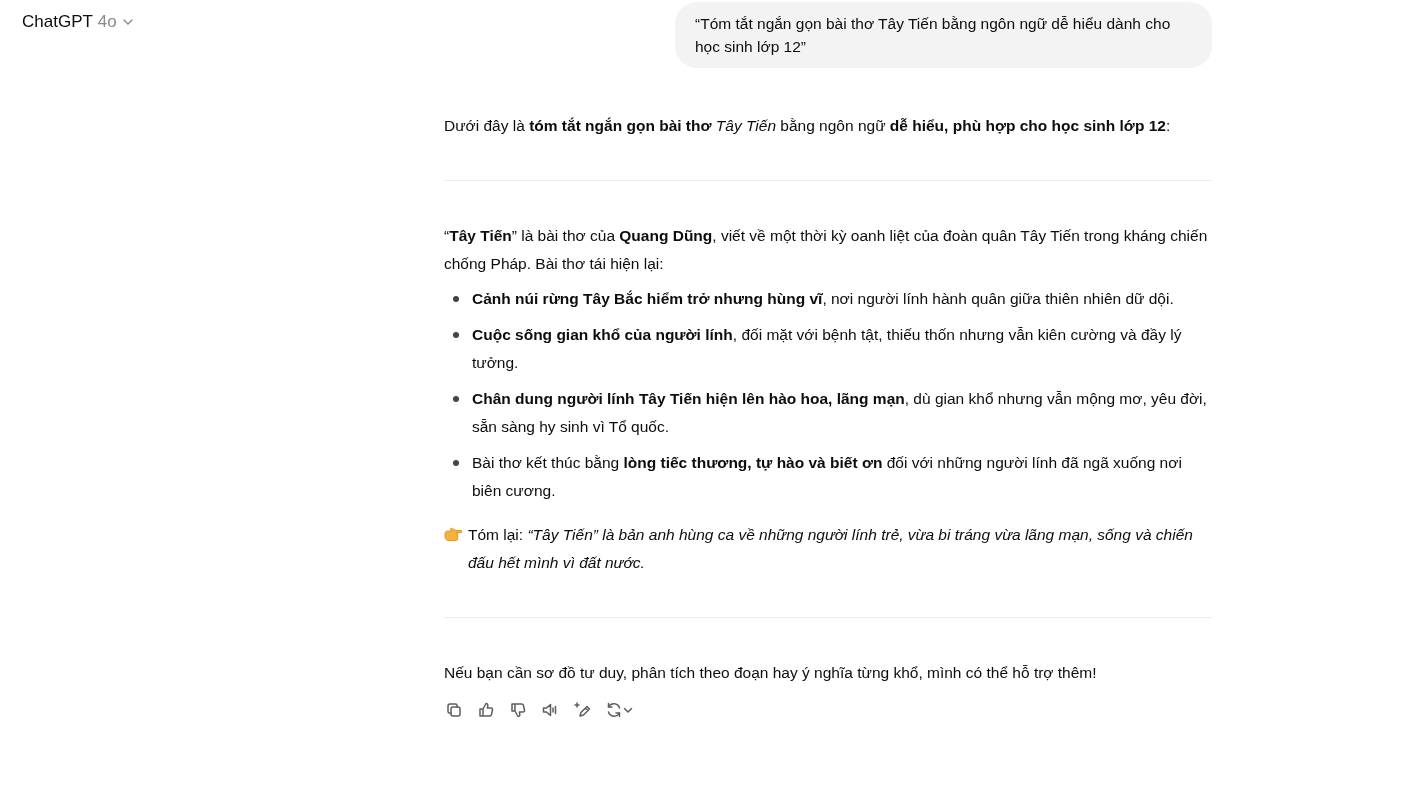  What do you see at coordinates (840, 413) in the screenshot?
I see `list-item-text: Chân dung người lính Tây Tiến hiện lên hào hoa, lãng mạn, dù gian khổ nhưng vẫn mộng mơ, yêu đời, sẵn sàng hy sinh vì Tổ quốc.` at bounding box center [840, 413].